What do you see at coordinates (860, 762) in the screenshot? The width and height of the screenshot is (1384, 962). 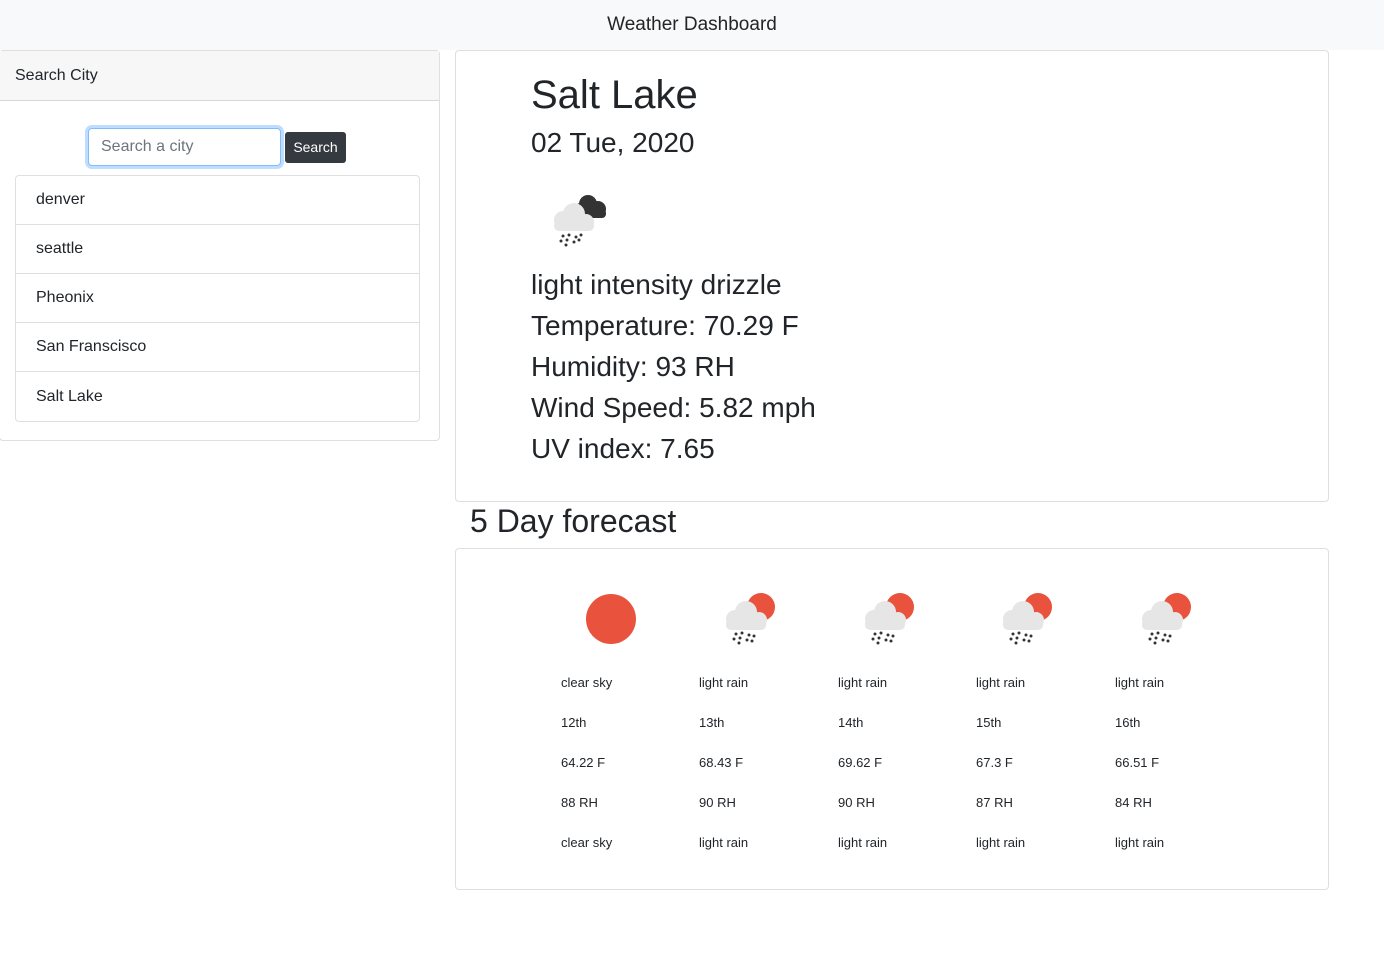 I see `forecast-temp: 69.62 F` at bounding box center [860, 762].